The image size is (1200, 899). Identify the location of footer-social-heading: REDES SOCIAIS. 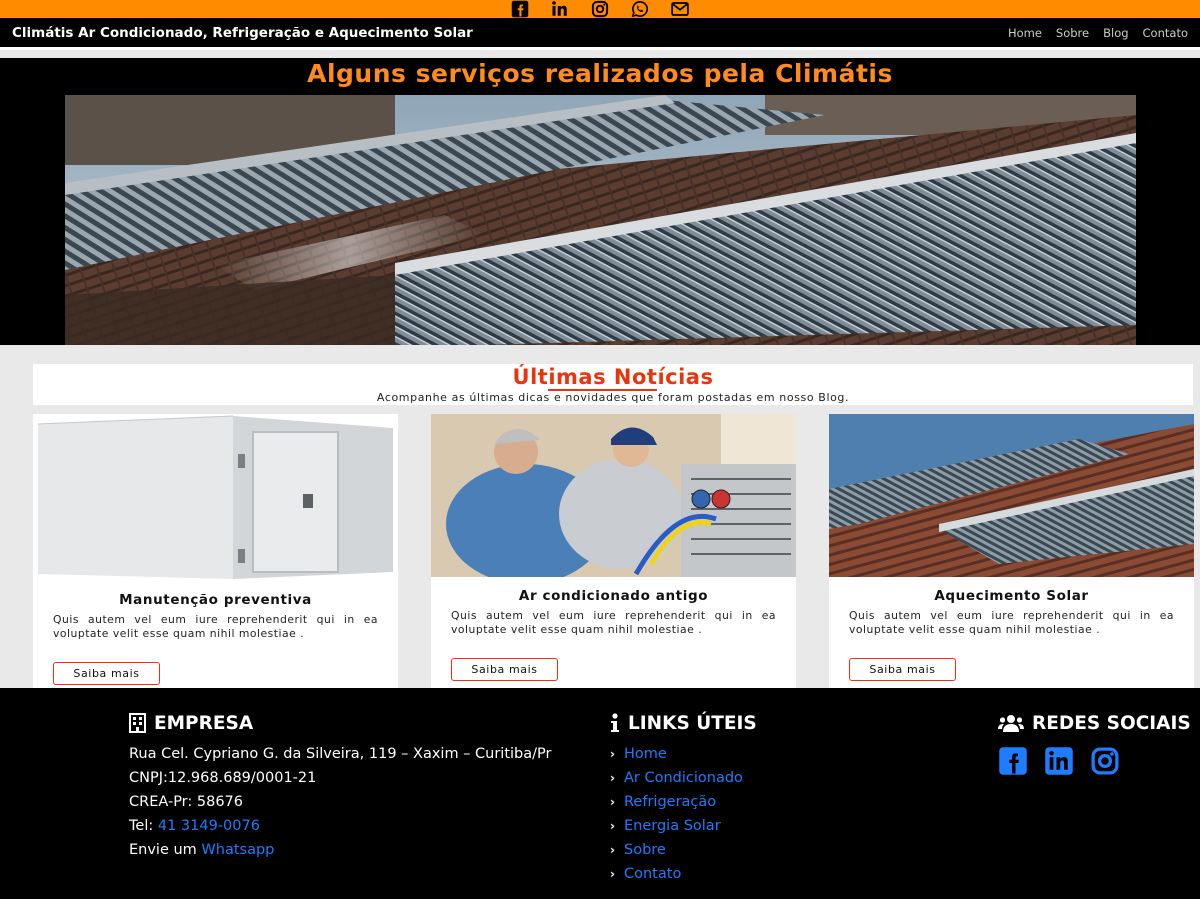
(1094, 723).